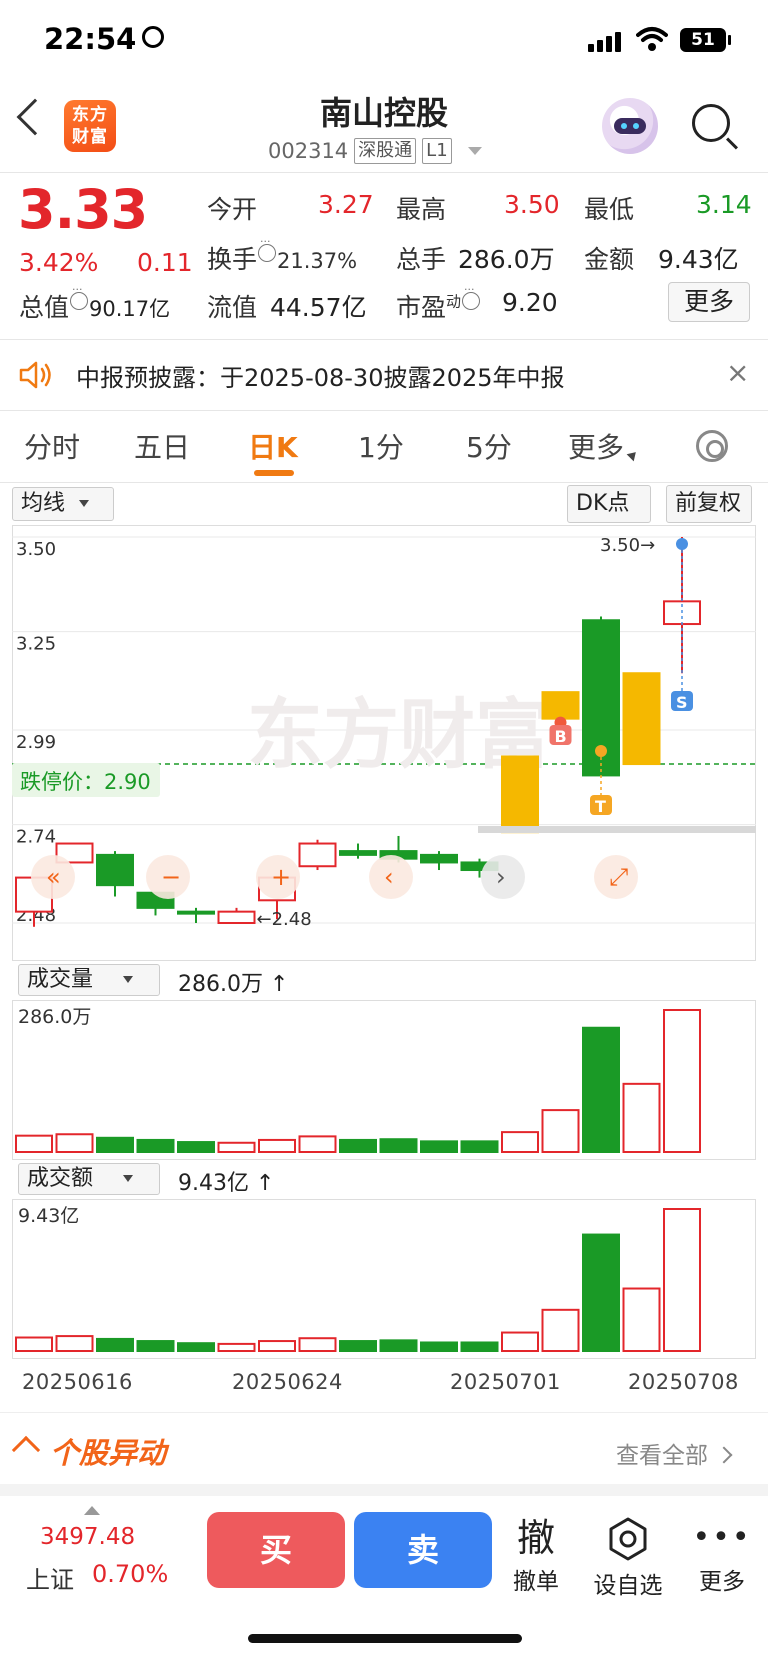 This screenshot has height=1663, width=768. What do you see at coordinates (737, 372) in the screenshot?
I see `close-icon: ×` at bounding box center [737, 372].